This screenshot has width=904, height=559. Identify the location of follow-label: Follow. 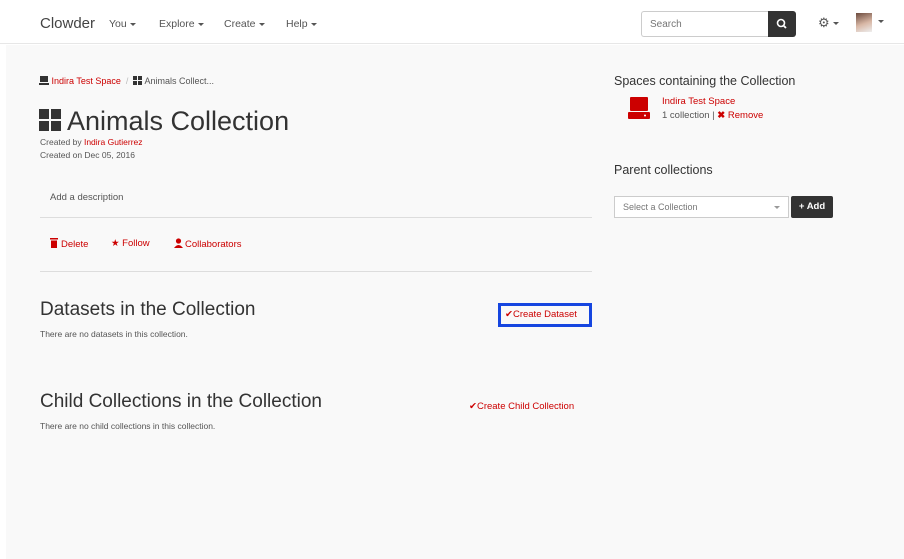
(136, 243).